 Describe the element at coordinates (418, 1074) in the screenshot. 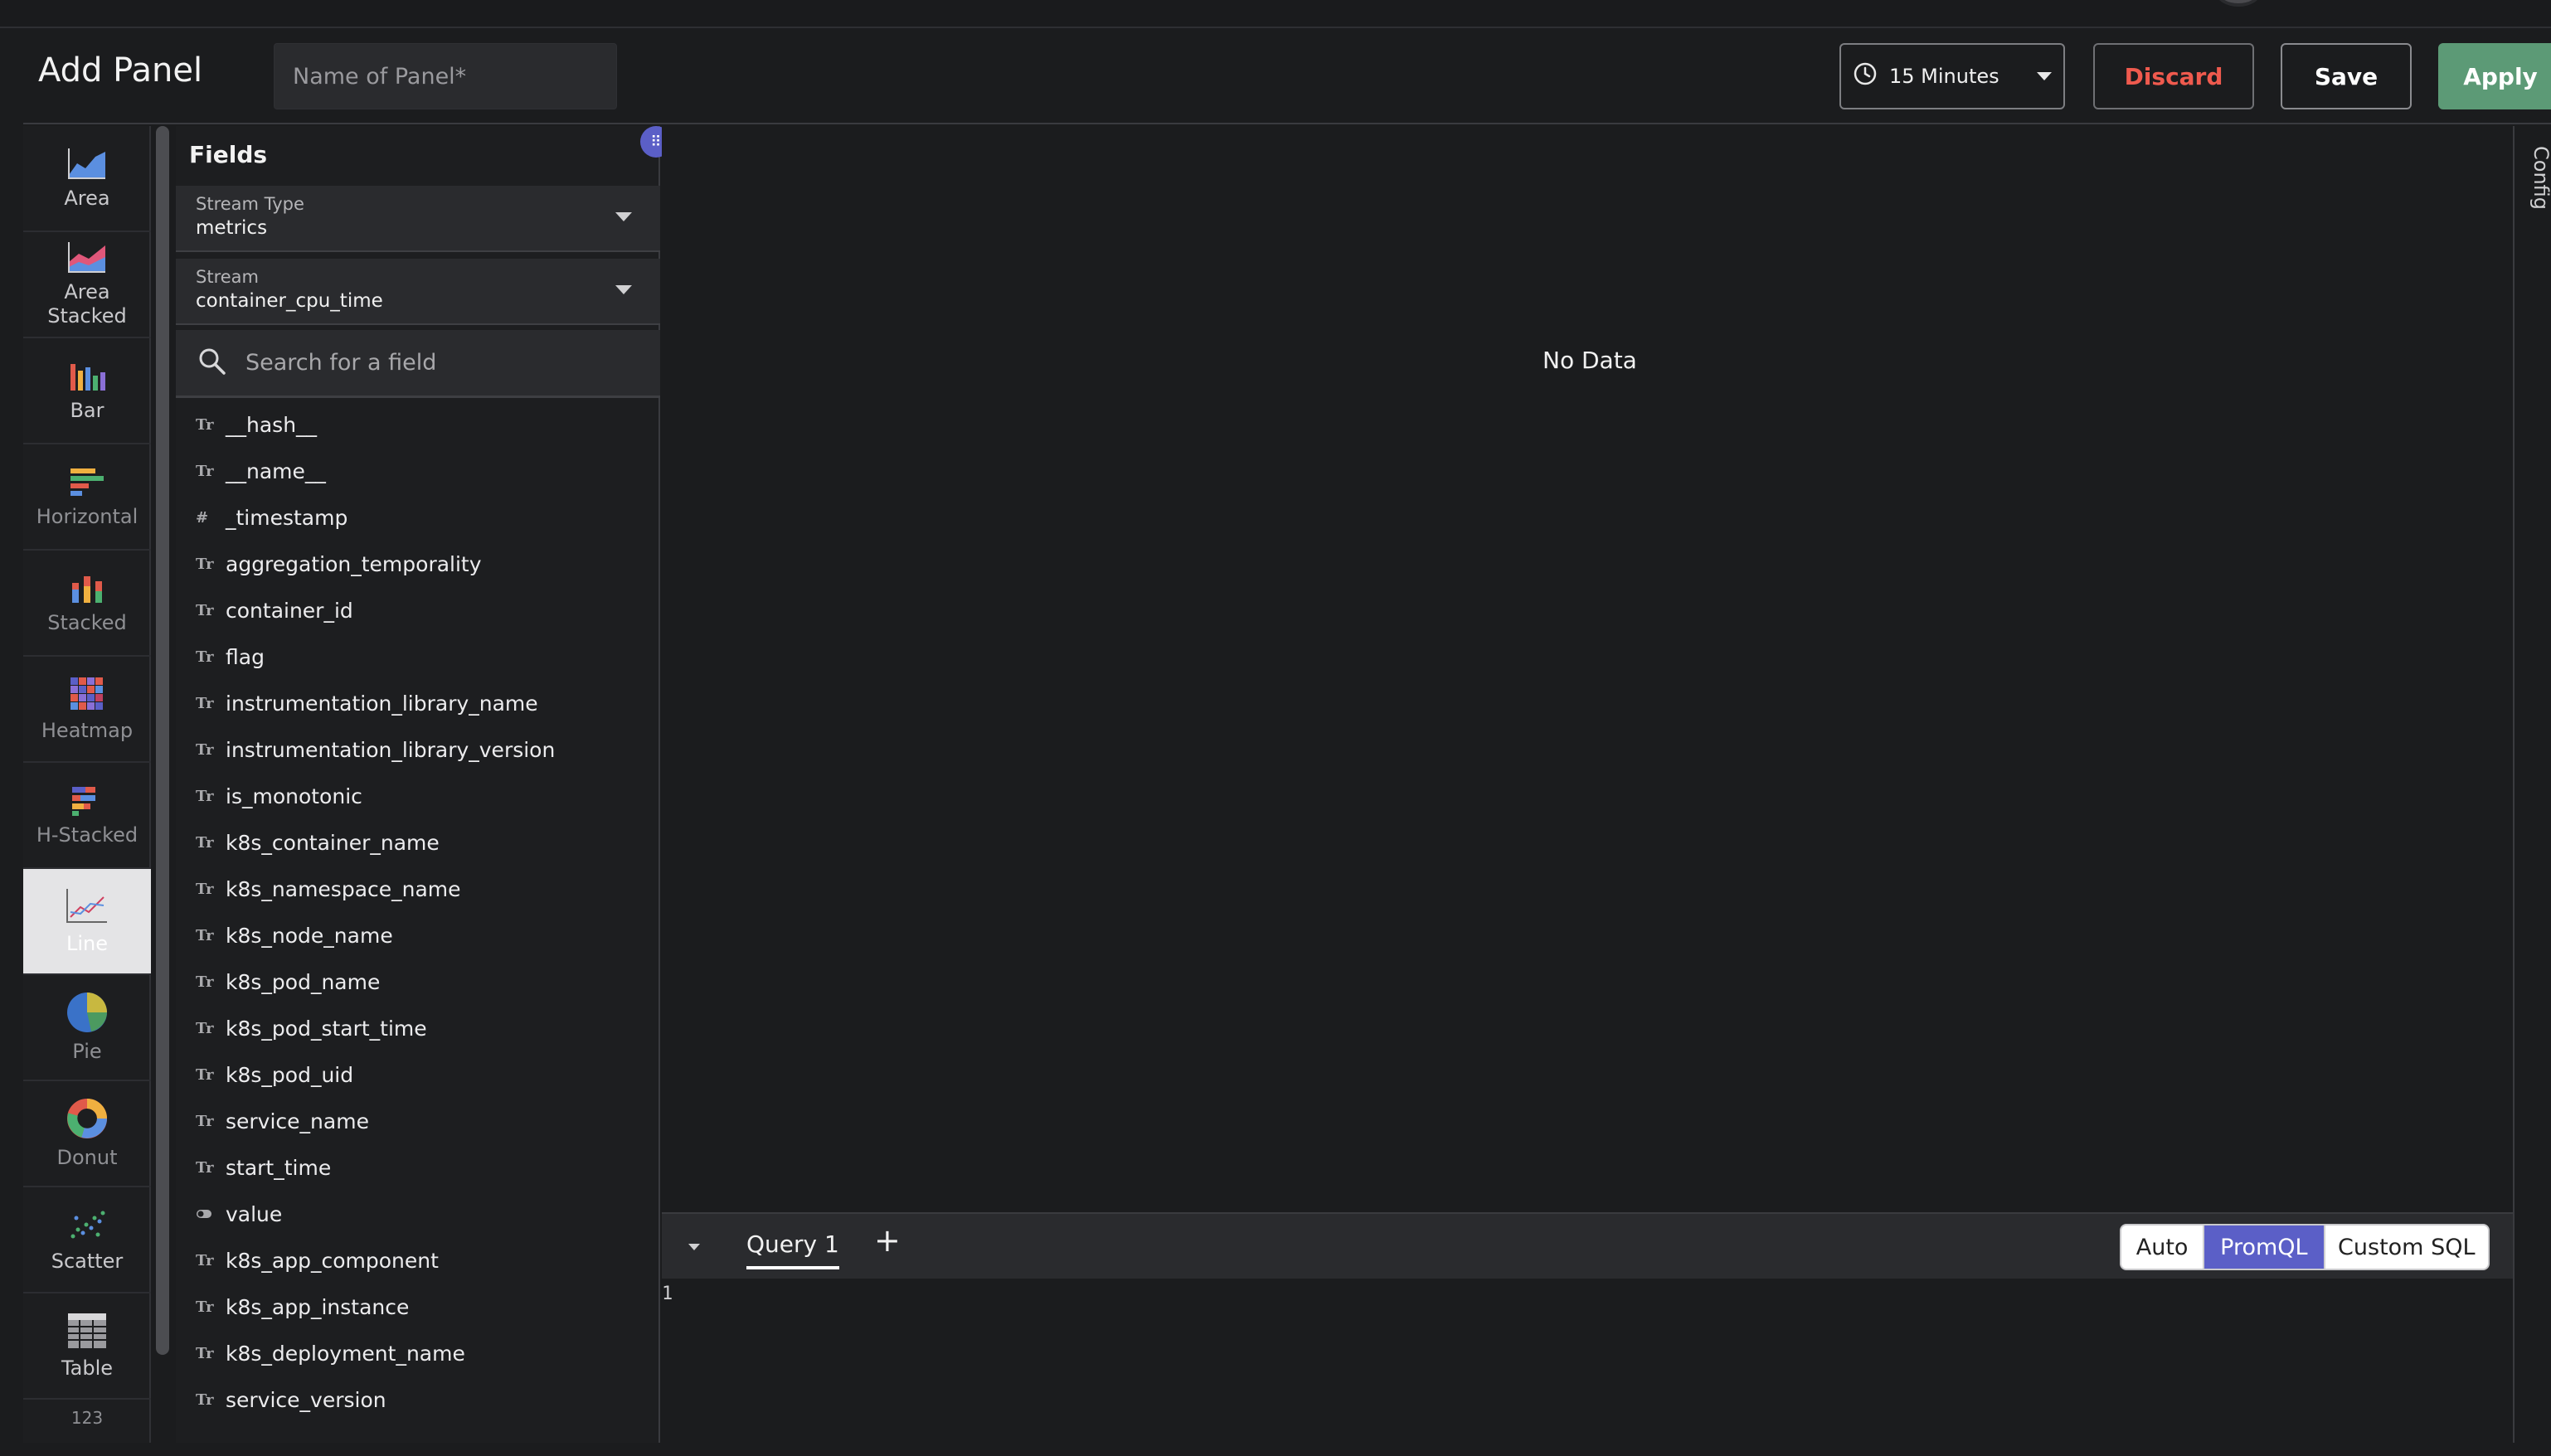

I see `field-item: Tr k8s_pod_uid` at that location.